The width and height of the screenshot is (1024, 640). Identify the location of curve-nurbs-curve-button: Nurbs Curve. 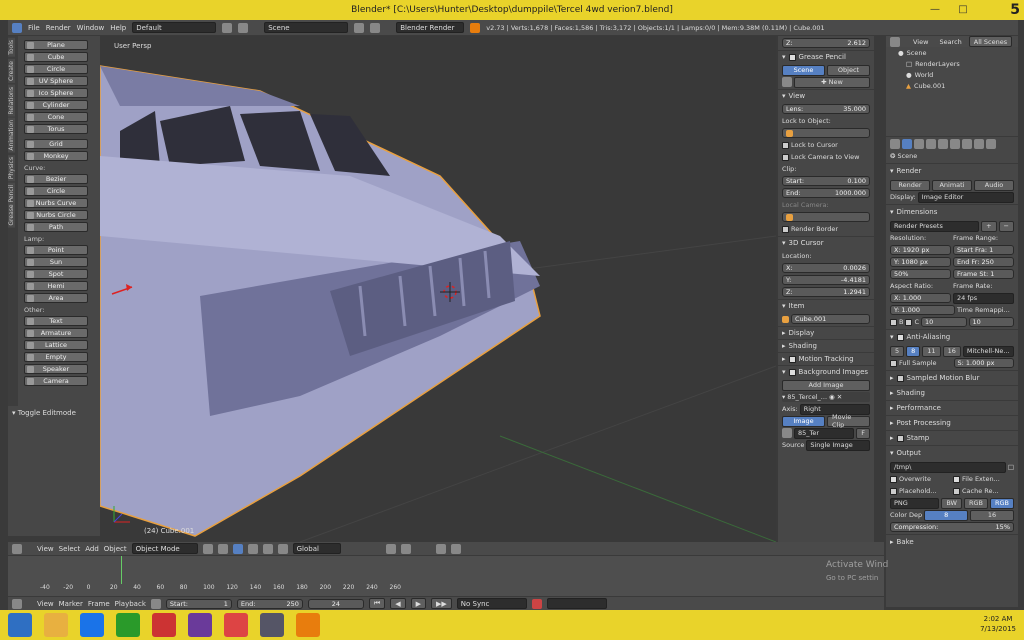
(56, 203).